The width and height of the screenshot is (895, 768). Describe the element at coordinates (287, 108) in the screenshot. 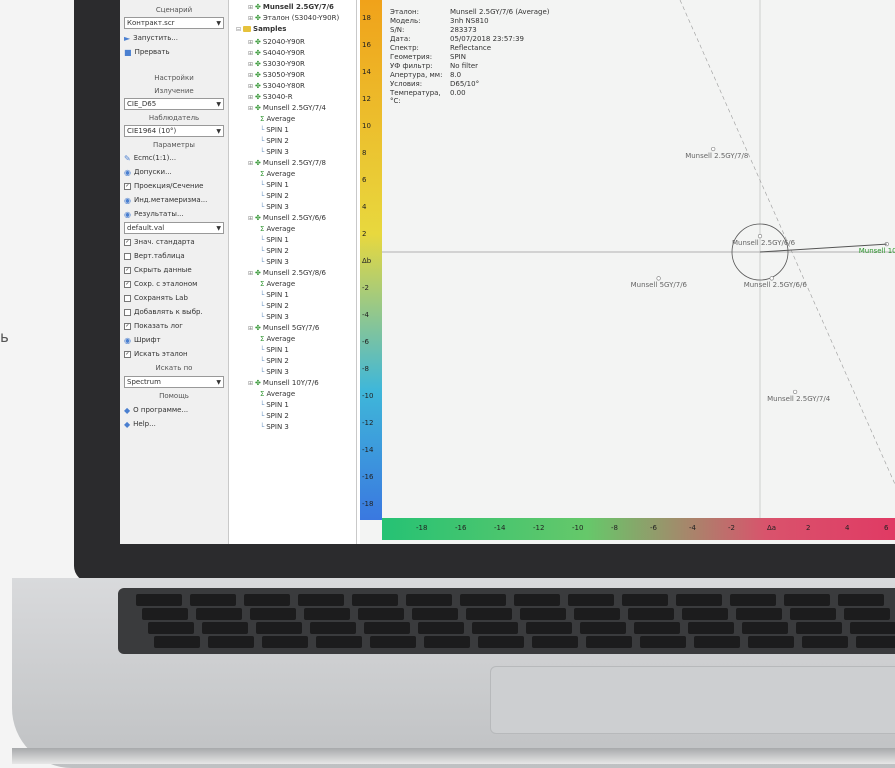

I see `tree-item: ⊞ ✤ Munsell 2.5GY/7/4` at that location.